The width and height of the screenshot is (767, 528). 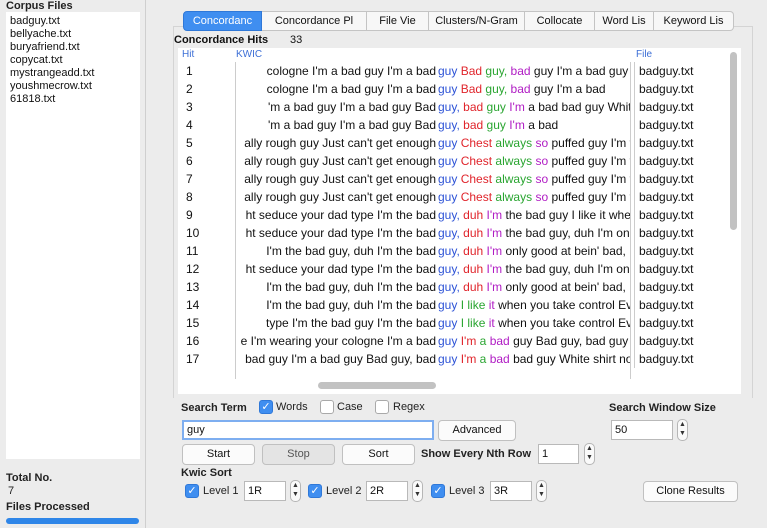 I want to click on search-window-size-stepper: ▲ ▼, so click(x=682, y=430).